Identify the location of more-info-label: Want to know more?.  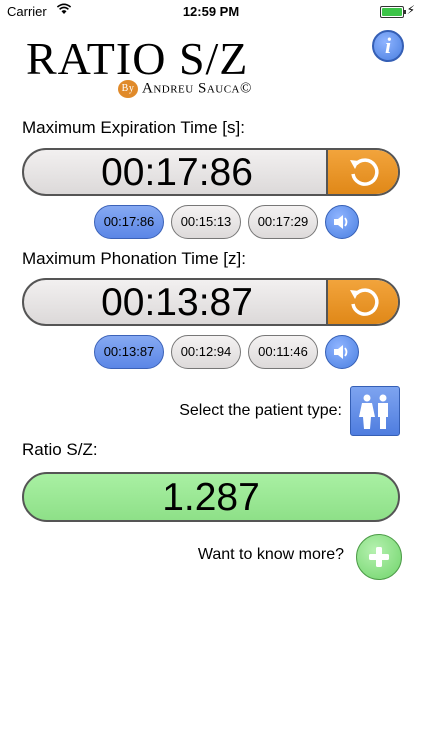
(270, 554).